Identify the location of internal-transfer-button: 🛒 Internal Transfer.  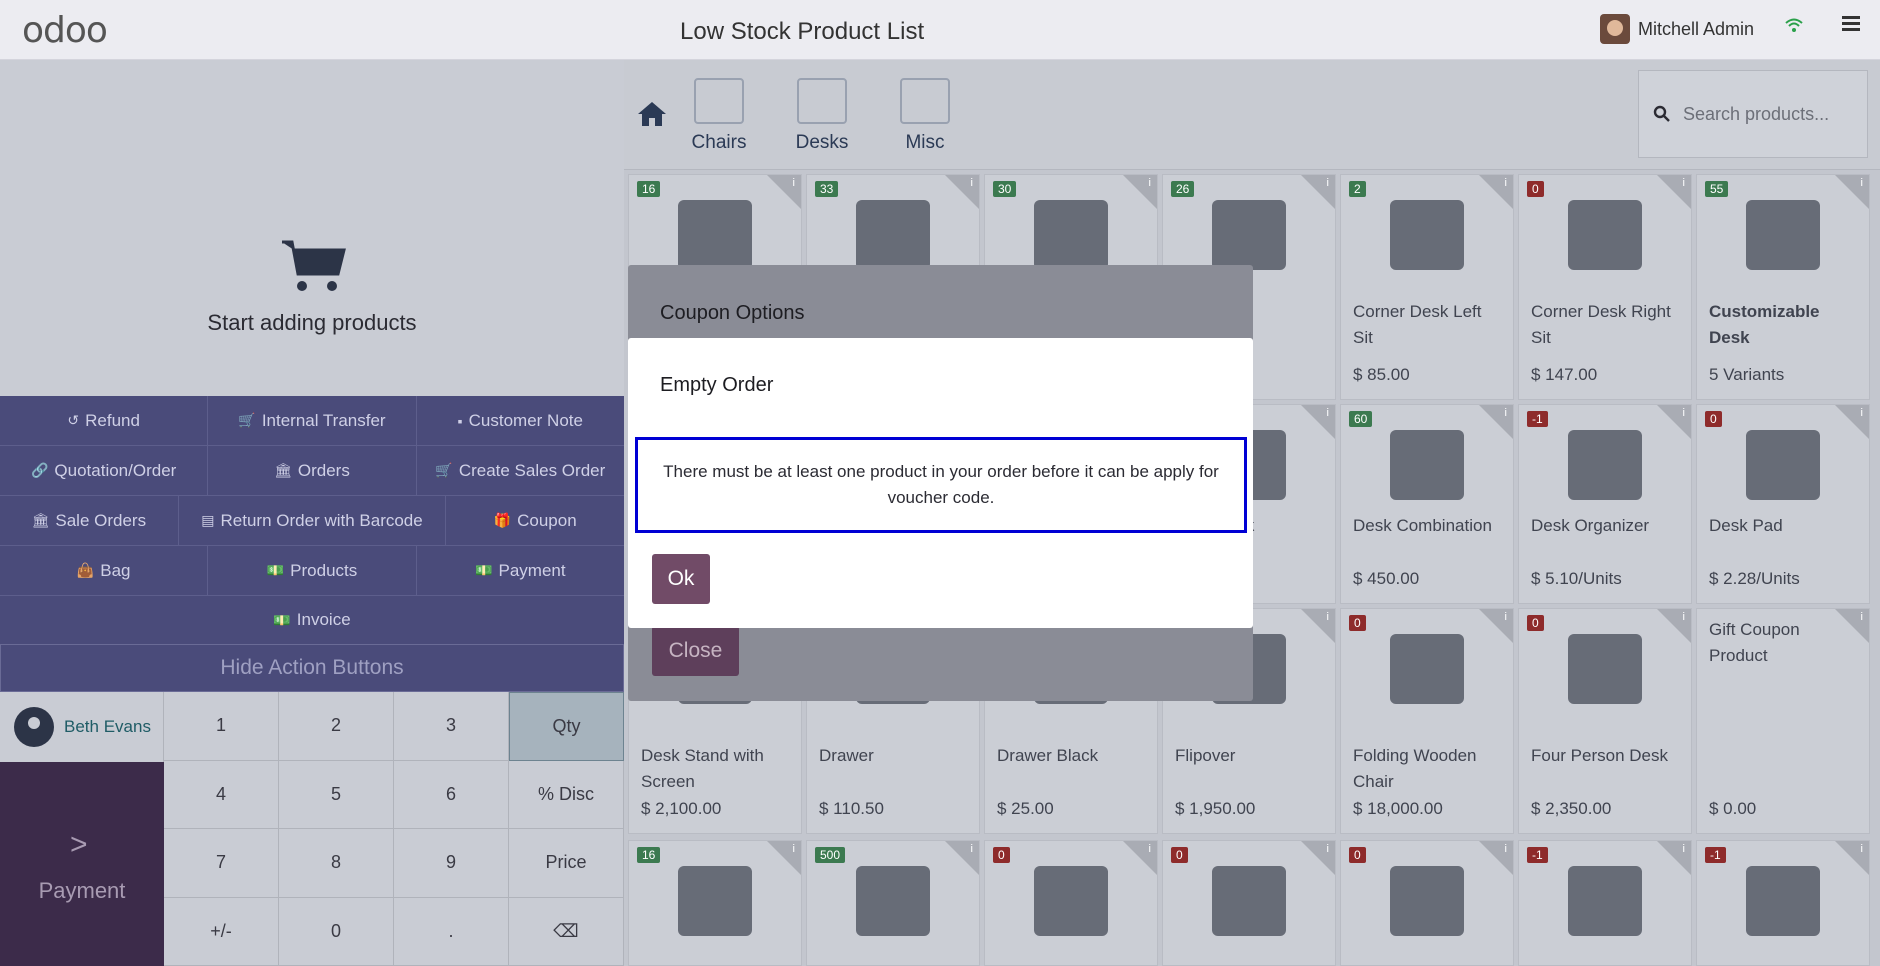
(312, 420).